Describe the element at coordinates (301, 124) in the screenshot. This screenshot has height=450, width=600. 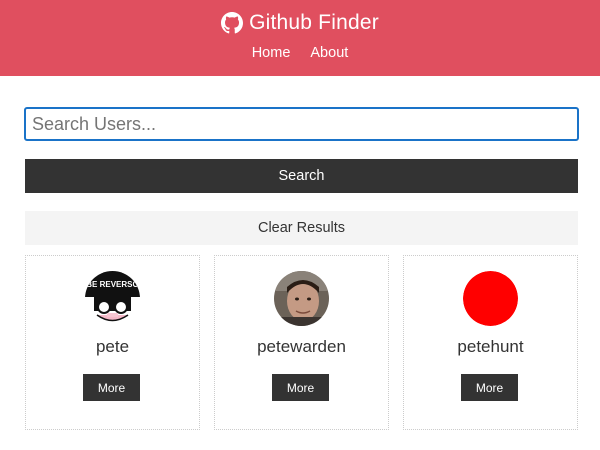
I see `search-input` at that location.